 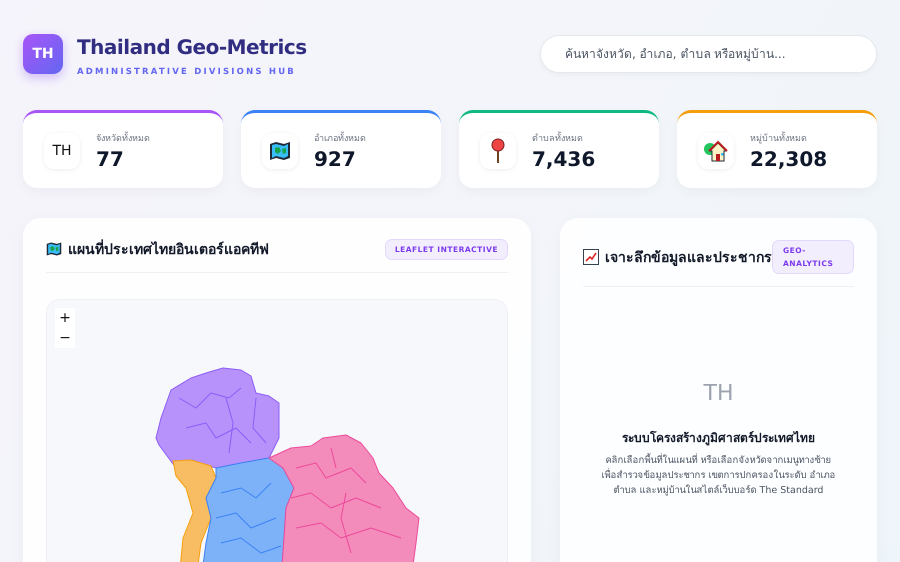 I want to click on panel-title: เจาะลึกข้อมูลและประชากร, so click(x=688, y=258).